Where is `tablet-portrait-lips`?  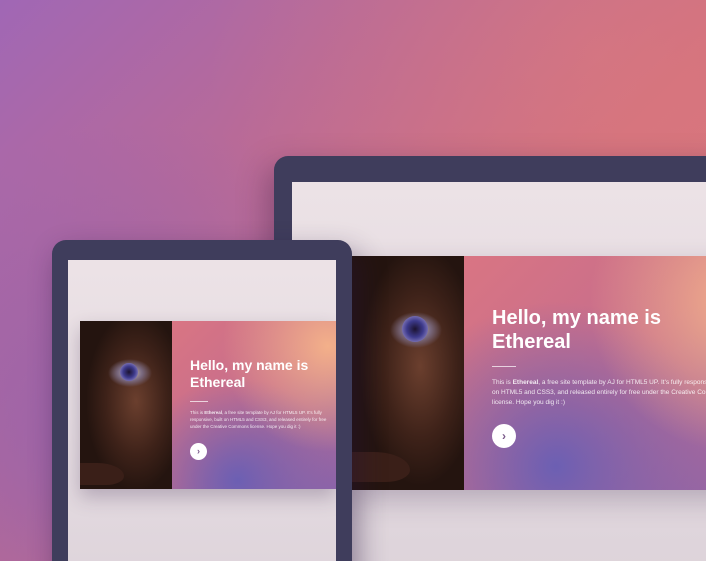
tablet-portrait-lips is located at coordinates (102, 474).